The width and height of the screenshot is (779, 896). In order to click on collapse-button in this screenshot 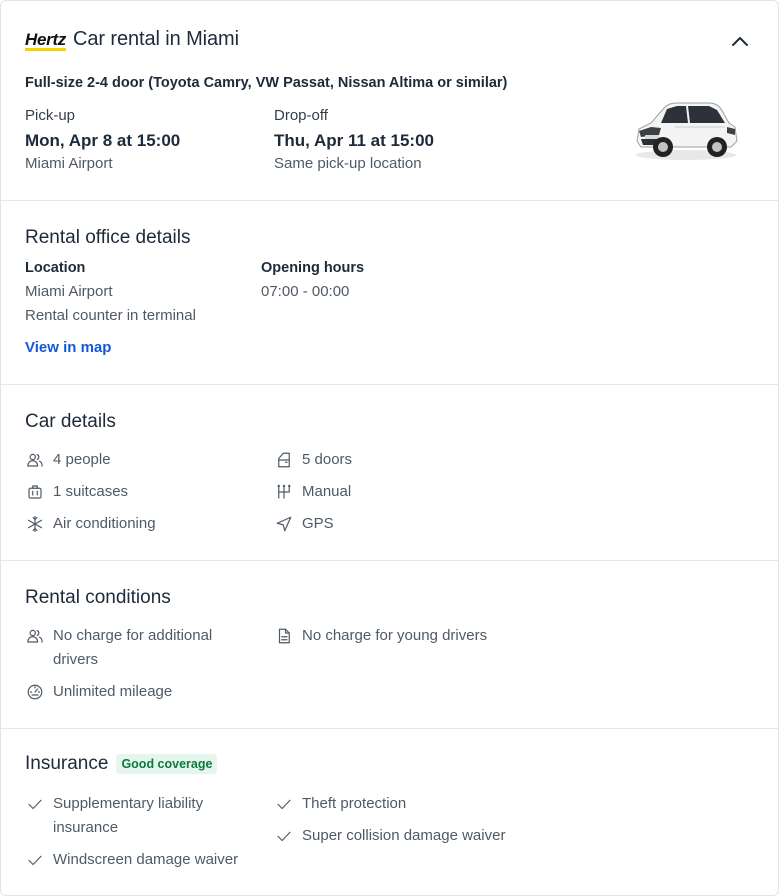, I will do `click(740, 42)`.